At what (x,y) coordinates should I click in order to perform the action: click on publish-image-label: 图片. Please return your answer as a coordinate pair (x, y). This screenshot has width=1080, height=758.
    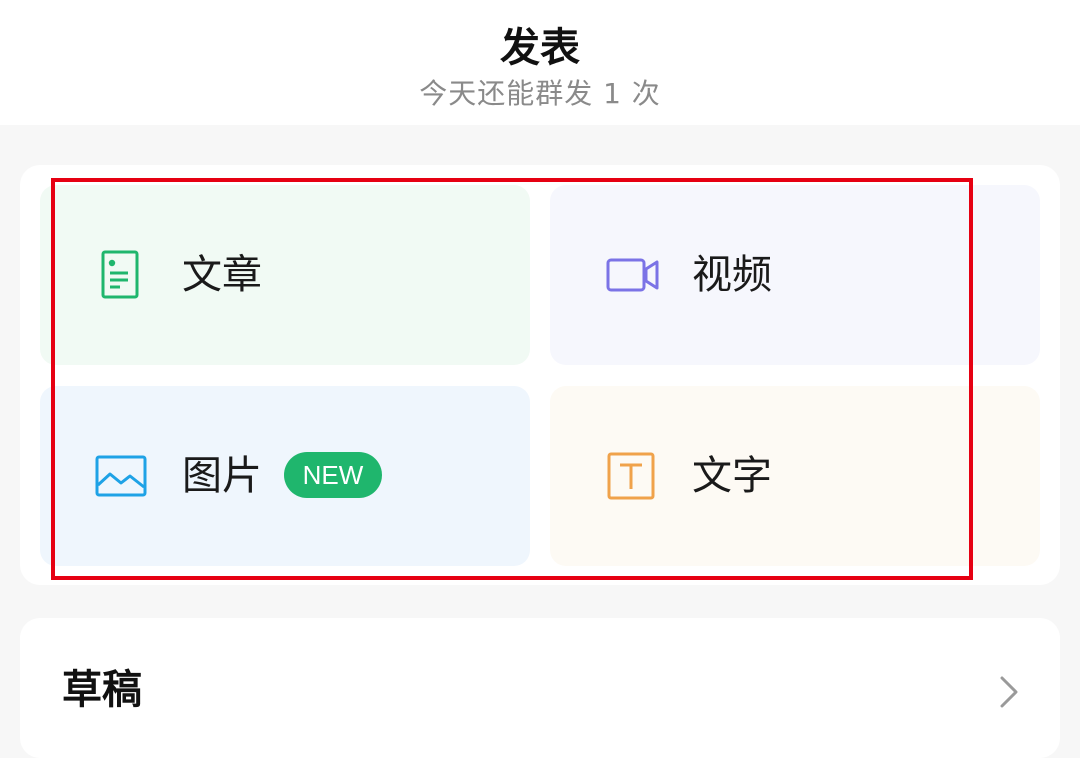
    Looking at the image, I should click on (222, 476).